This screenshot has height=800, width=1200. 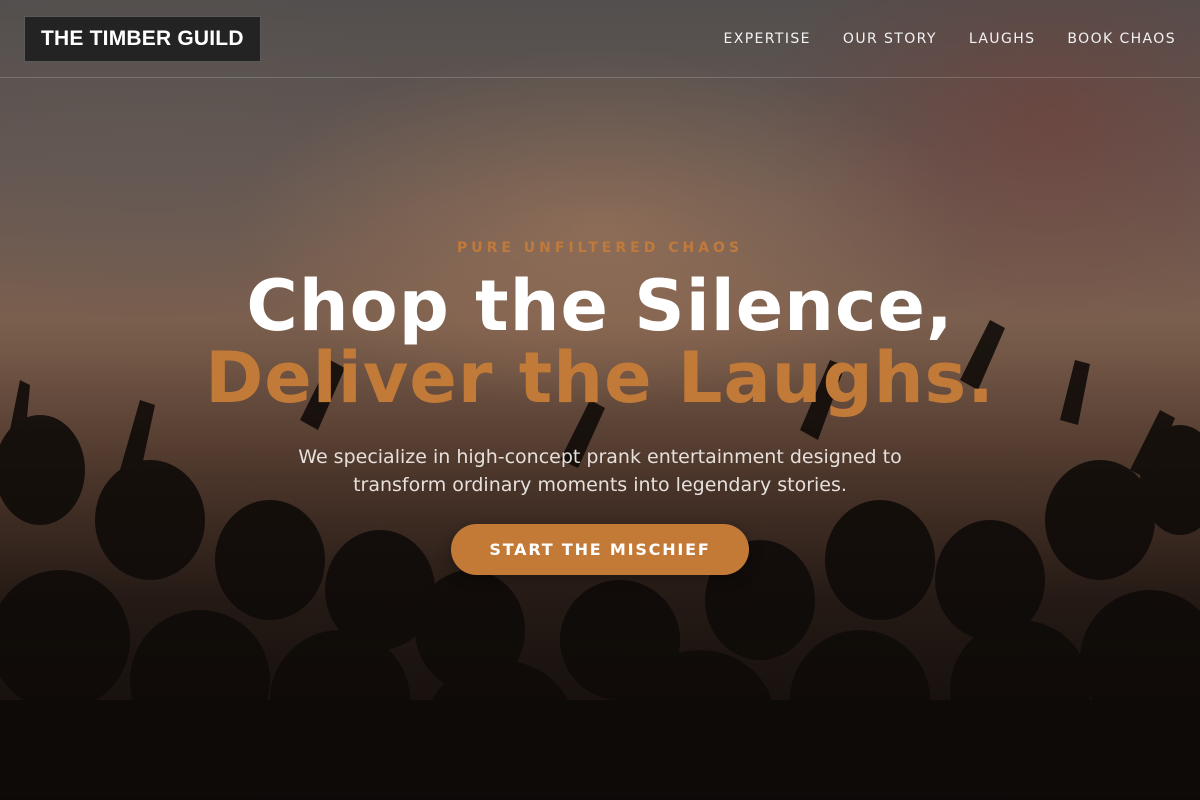 What do you see at coordinates (600, 378) in the screenshot?
I see `headline-line-2: Deliver the Laughs.` at bounding box center [600, 378].